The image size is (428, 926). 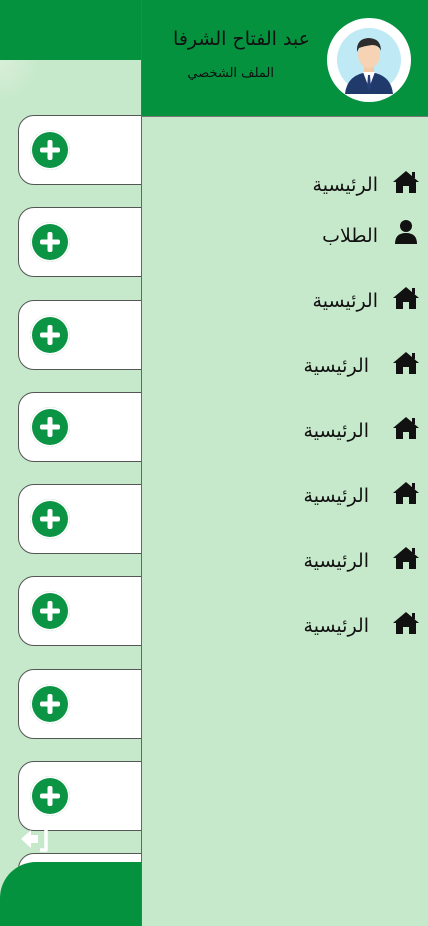 I want to click on bottom-bar, so click(x=80, y=894).